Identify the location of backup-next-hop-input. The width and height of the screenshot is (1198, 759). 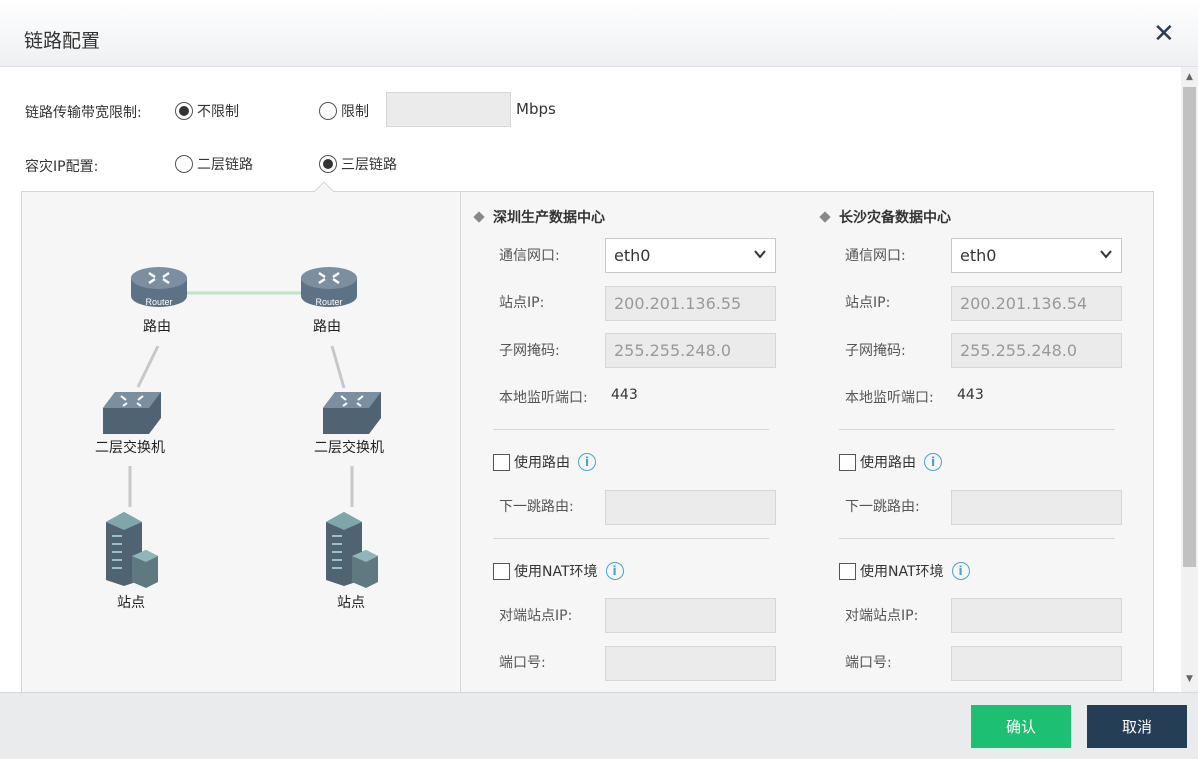
(1036, 507).